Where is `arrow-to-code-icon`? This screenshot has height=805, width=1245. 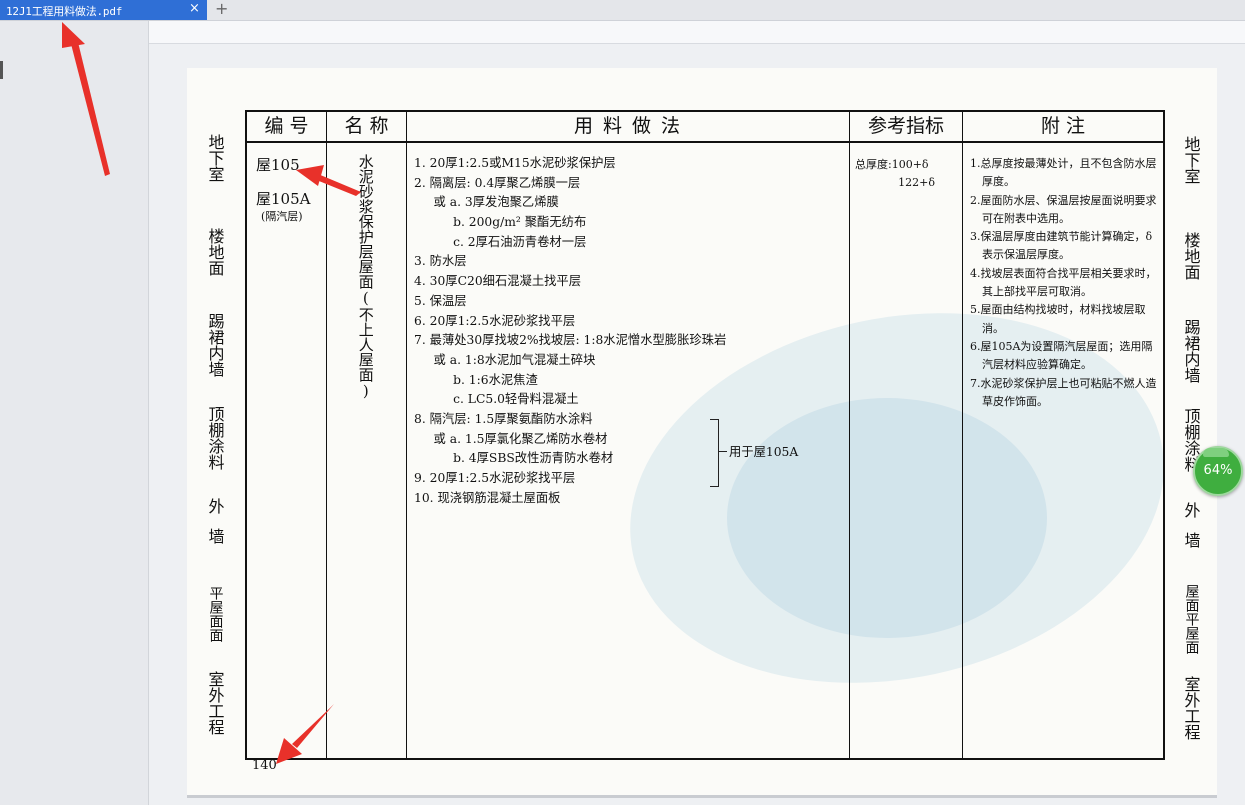
arrow-to-code-icon is located at coordinates (328, 180).